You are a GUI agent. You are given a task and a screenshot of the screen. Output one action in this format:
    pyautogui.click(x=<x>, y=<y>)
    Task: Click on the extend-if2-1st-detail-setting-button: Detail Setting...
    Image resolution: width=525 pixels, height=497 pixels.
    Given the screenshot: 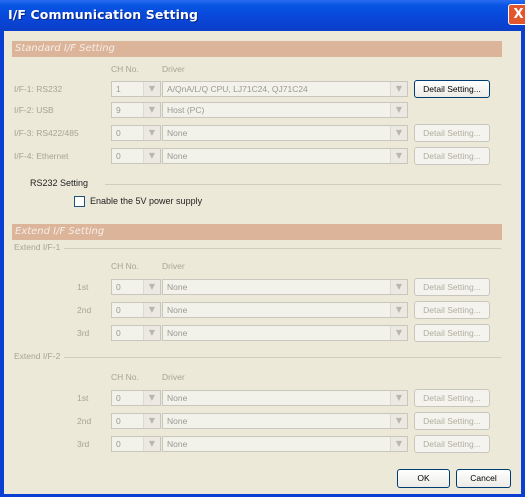 What is the action you would take?
    pyautogui.click(x=452, y=398)
    